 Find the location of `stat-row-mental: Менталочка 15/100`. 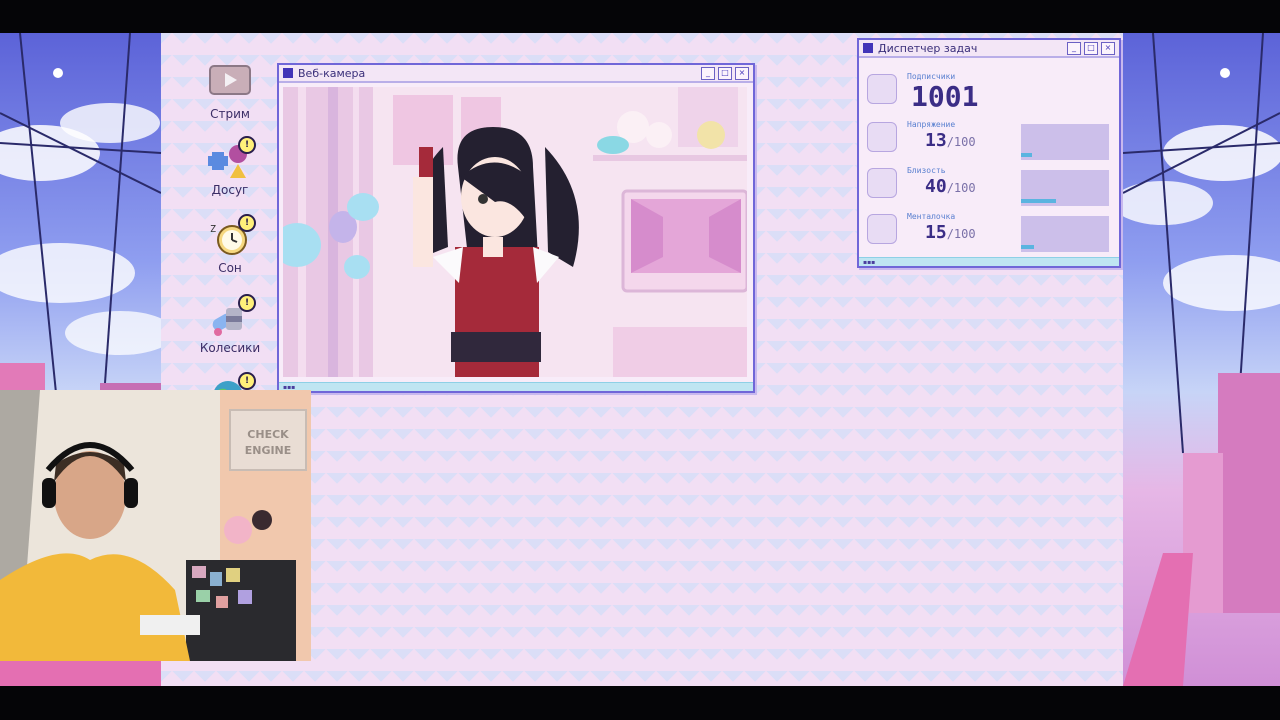

stat-row-mental: Менталочка 15/100 is located at coordinates (992, 230).